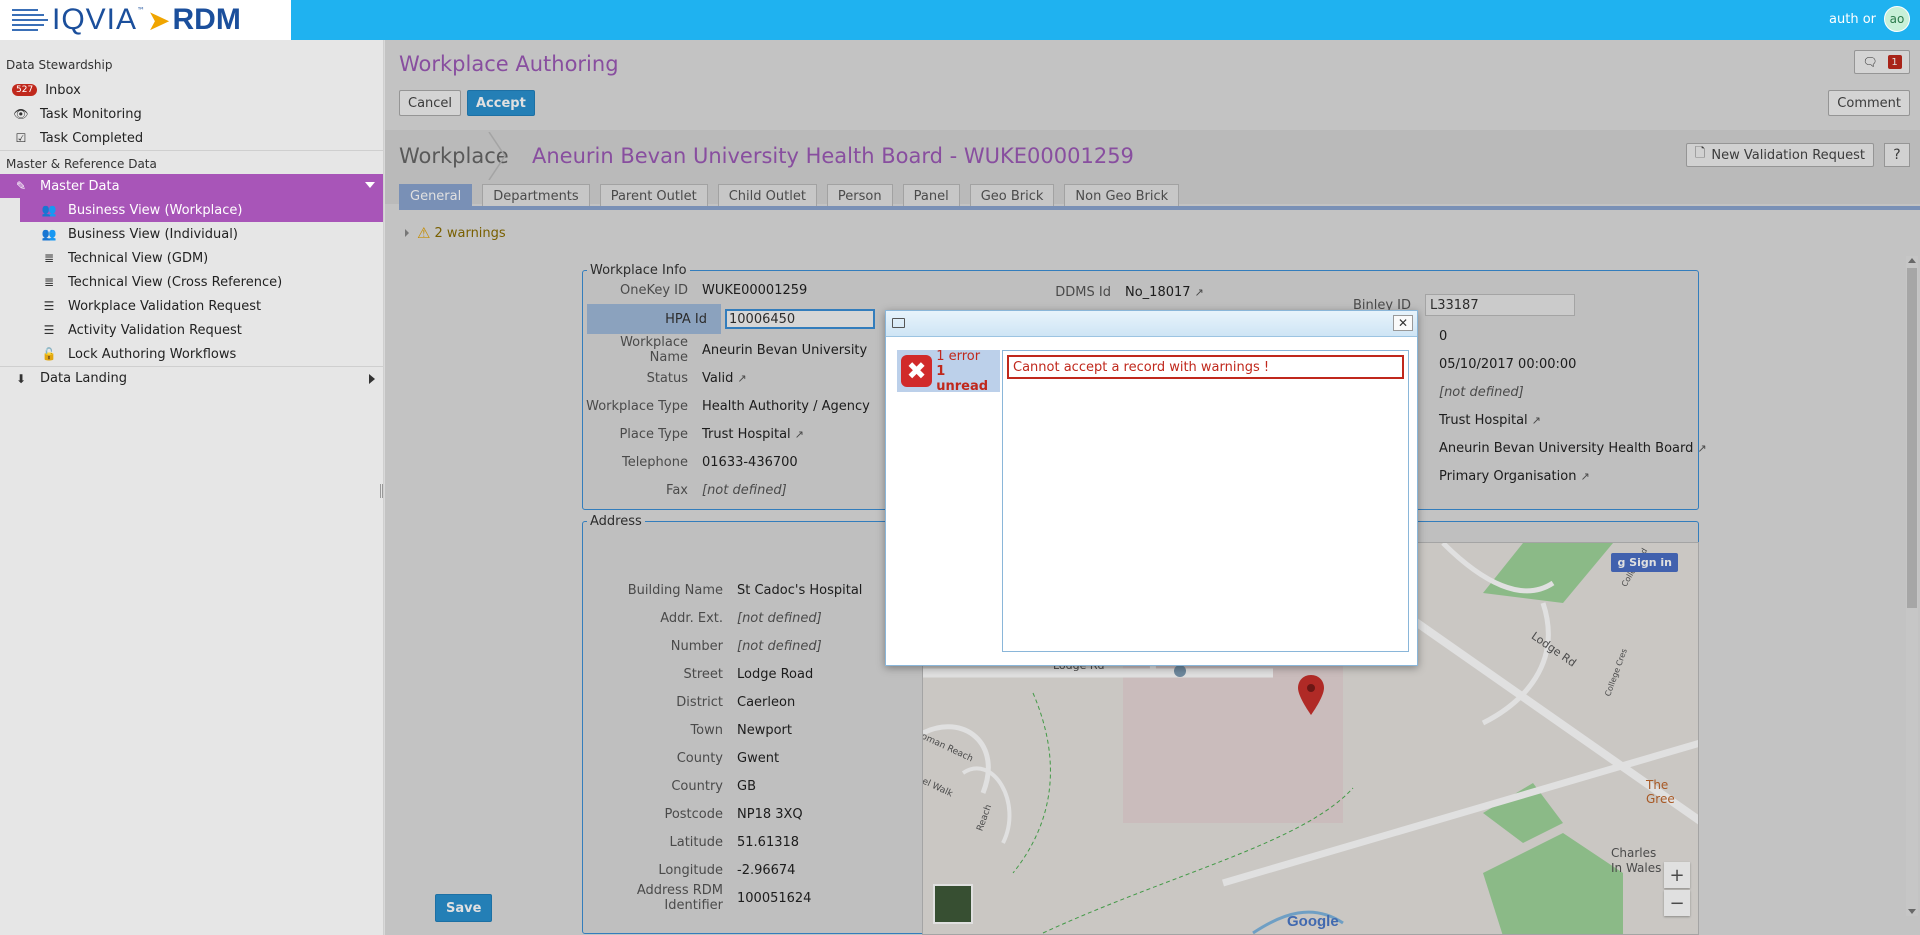 The height and width of the screenshot is (935, 1920). I want to click on close-icon: ✕, so click(1403, 323).